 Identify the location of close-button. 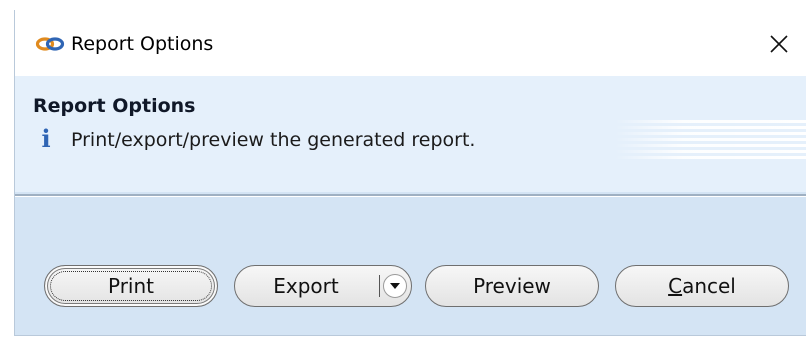
(779, 44).